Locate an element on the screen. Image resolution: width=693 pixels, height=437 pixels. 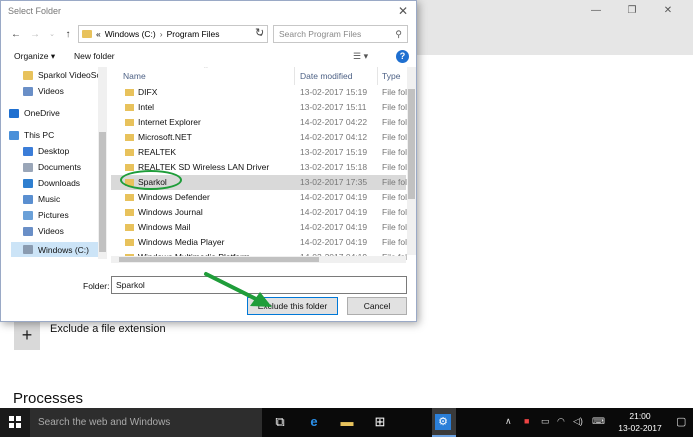
drive-icon is located at coordinates (28, 249).